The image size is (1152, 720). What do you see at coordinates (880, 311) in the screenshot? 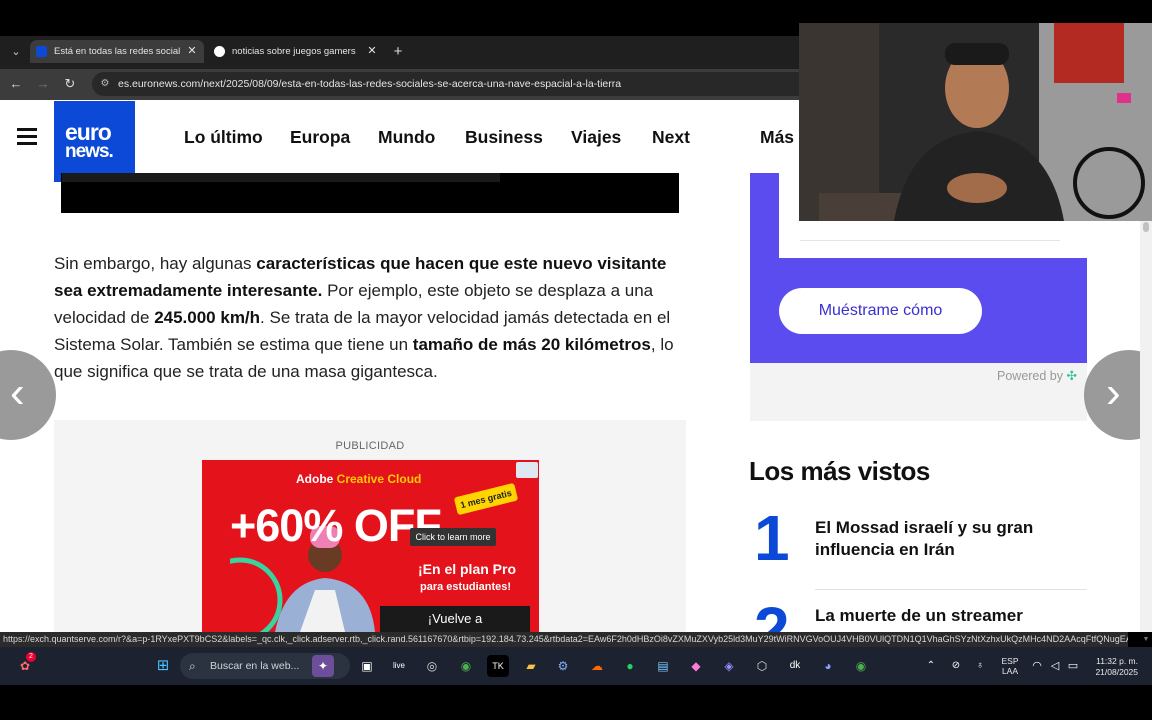
I see `muestrame-como-button: Muéstrame cómo` at bounding box center [880, 311].